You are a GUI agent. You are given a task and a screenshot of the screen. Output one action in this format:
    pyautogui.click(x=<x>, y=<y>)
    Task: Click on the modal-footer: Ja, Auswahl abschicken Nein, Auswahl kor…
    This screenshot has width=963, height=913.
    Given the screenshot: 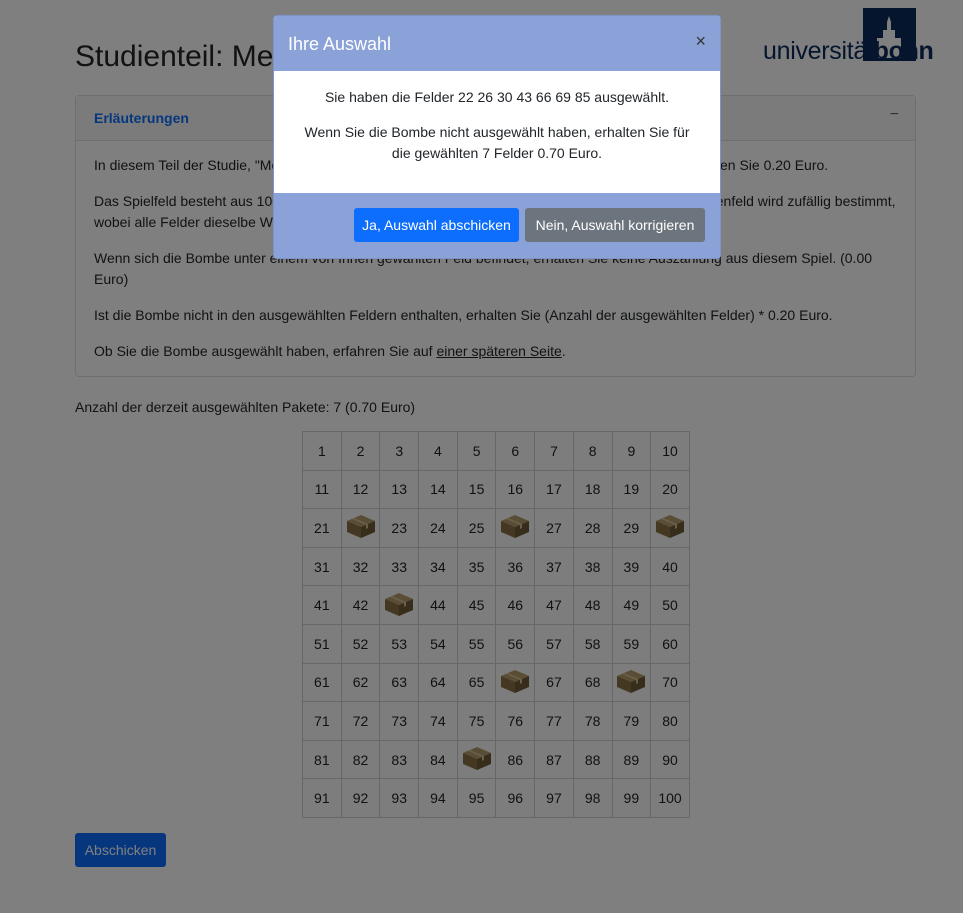 What is the action you would take?
    pyautogui.click(x=497, y=225)
    